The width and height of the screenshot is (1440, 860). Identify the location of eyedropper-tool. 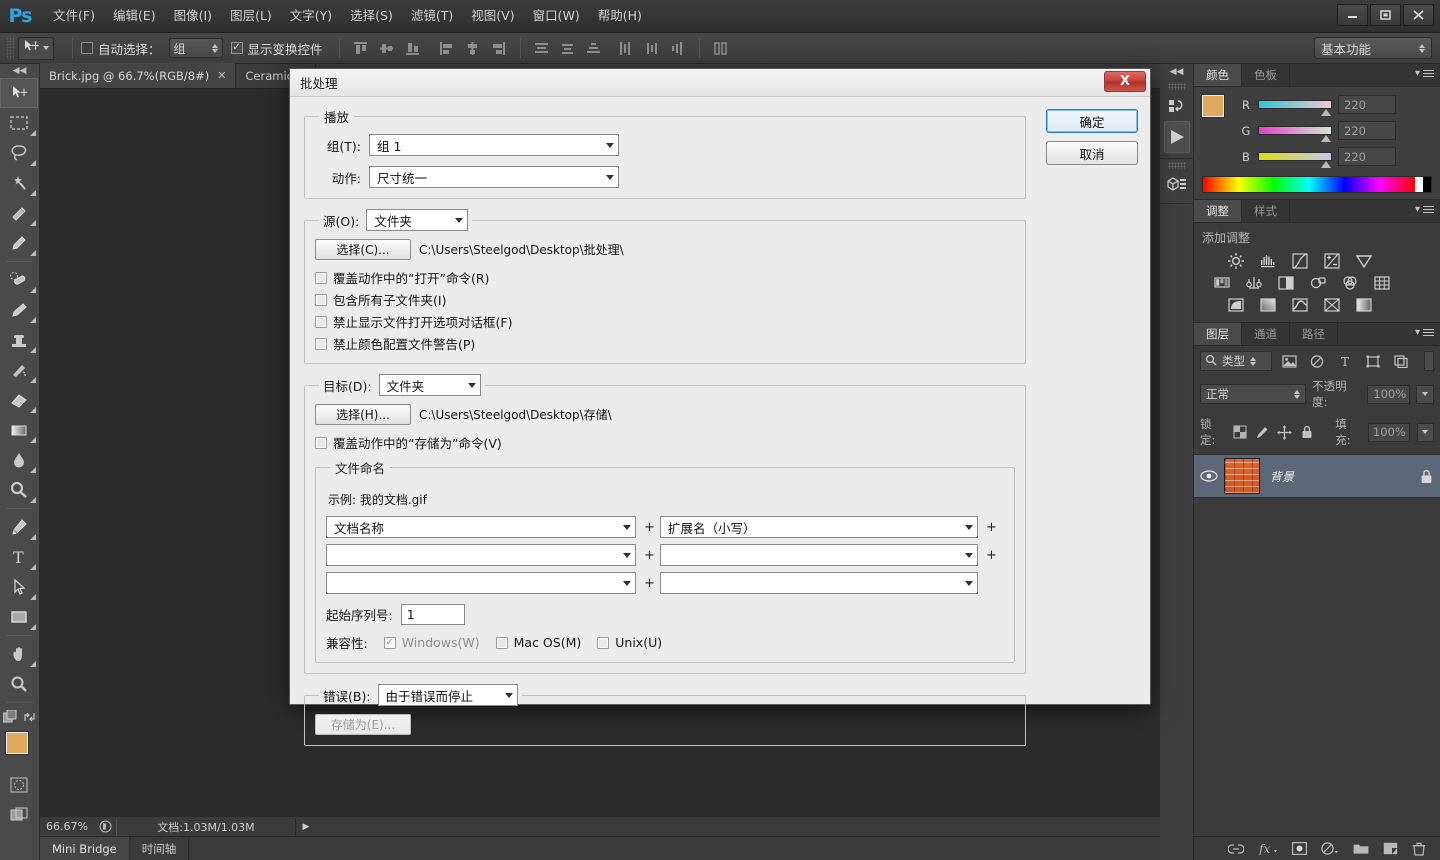
(19, 243).